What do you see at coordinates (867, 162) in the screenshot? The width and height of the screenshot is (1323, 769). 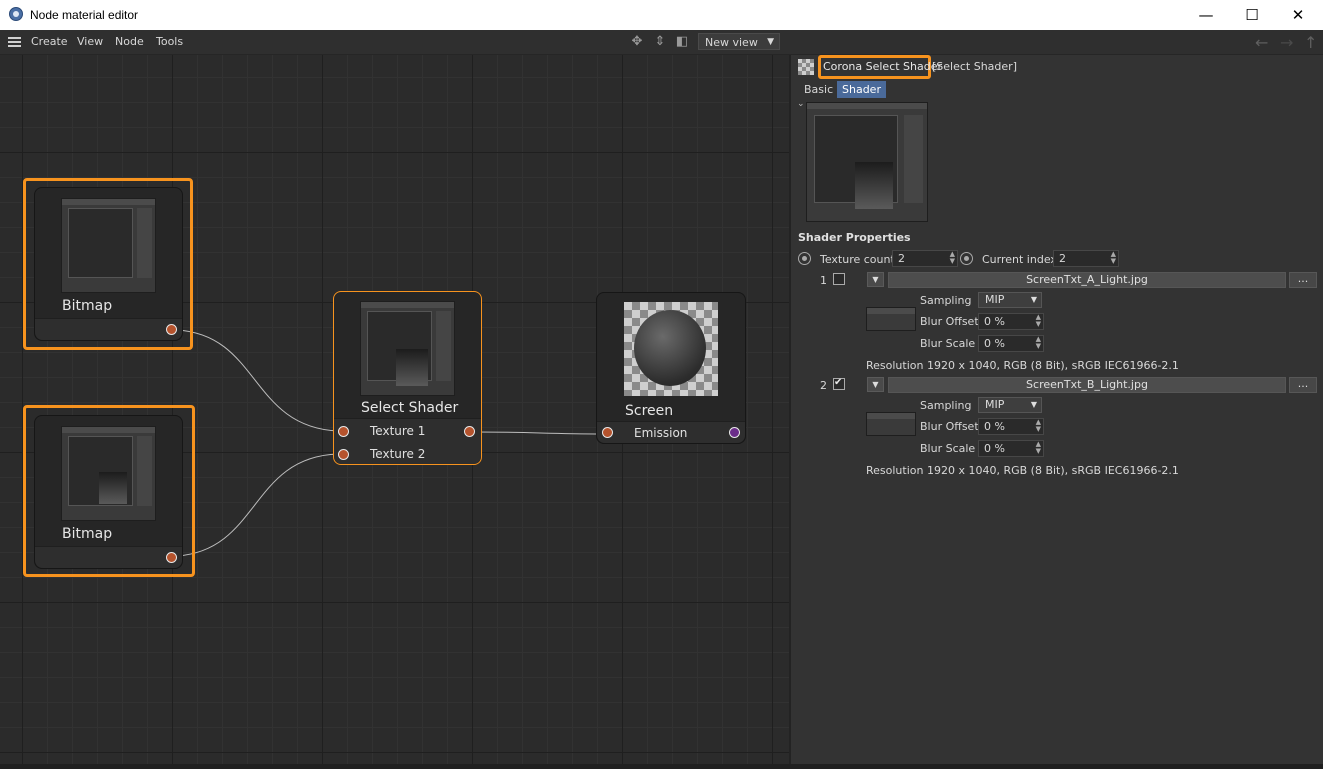 I see `shader-preview-image` at bounding box center [867, 162].